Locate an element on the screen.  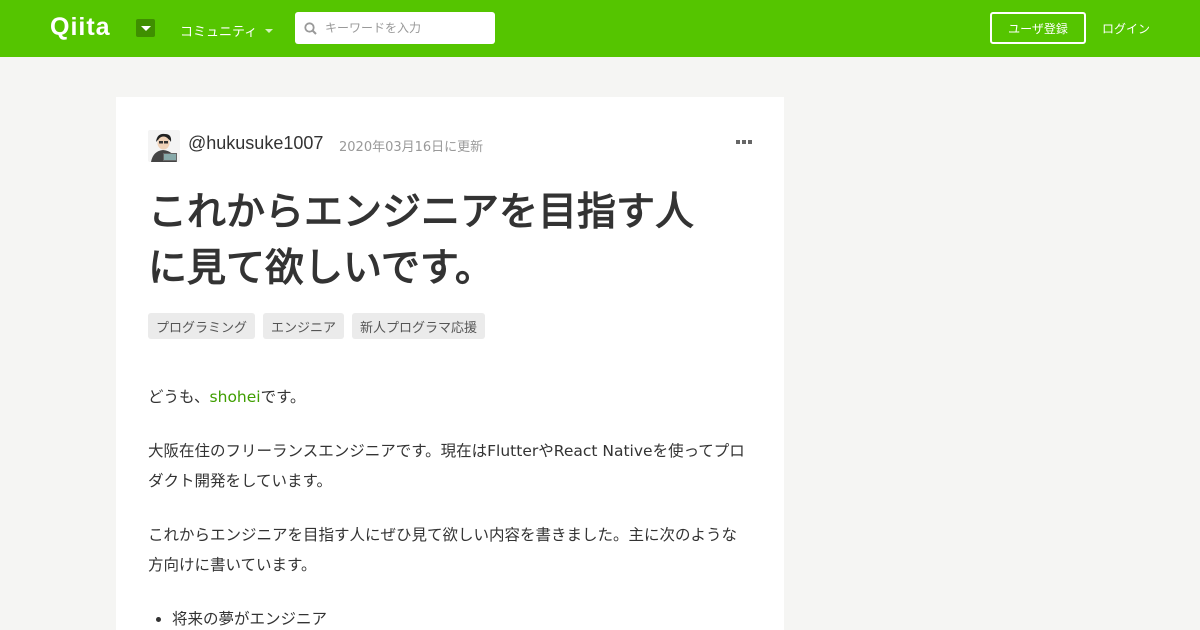
intro-prefix: どうも、 is located at coordinates (179, 397).